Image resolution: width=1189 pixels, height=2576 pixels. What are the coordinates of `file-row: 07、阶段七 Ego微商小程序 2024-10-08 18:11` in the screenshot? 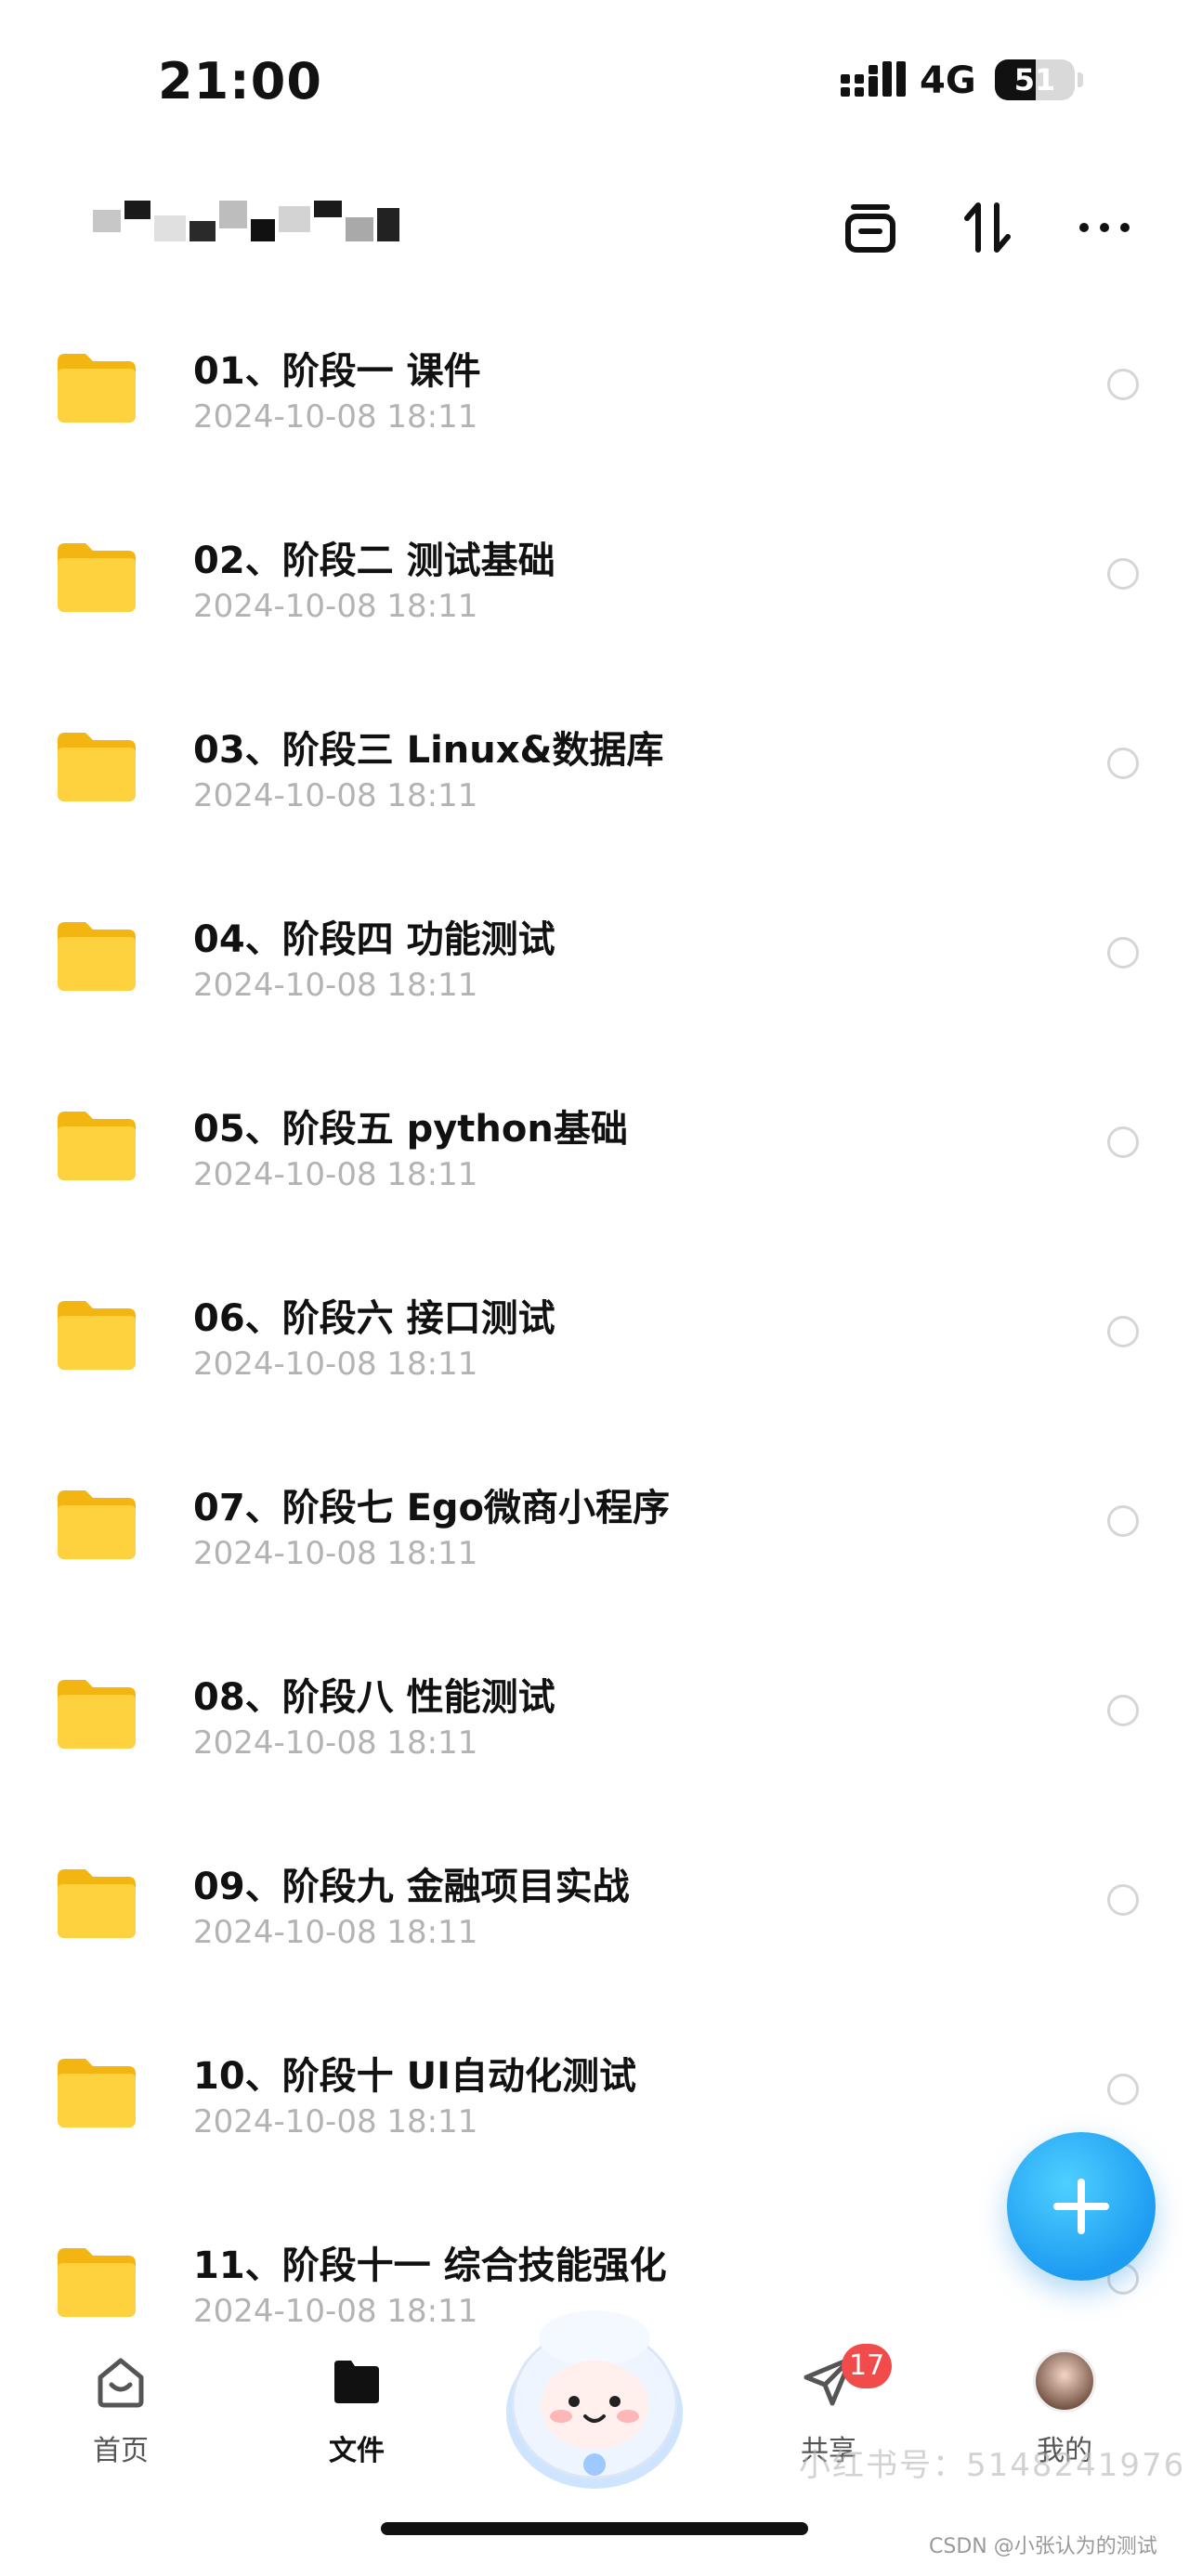 It's located at (594, 1533).